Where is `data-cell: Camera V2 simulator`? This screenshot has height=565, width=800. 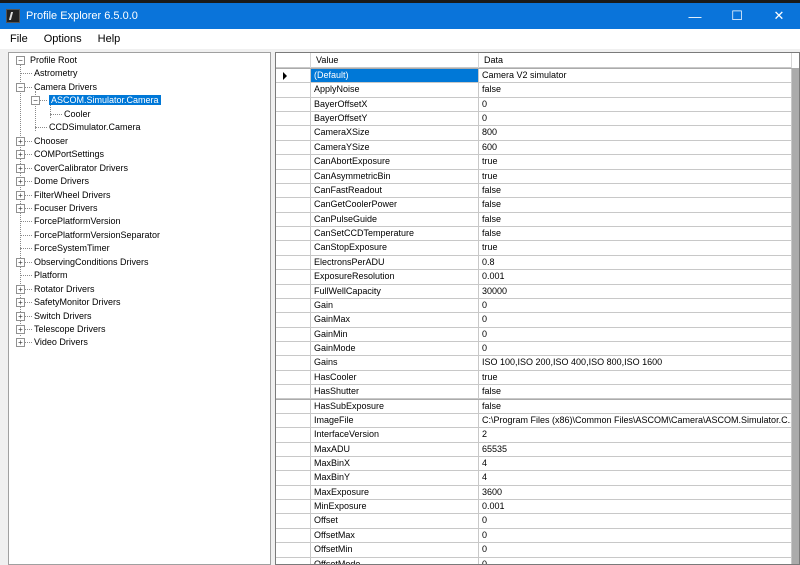
data-cell: Camera V2 simulator is located at coordinates (635, 76).